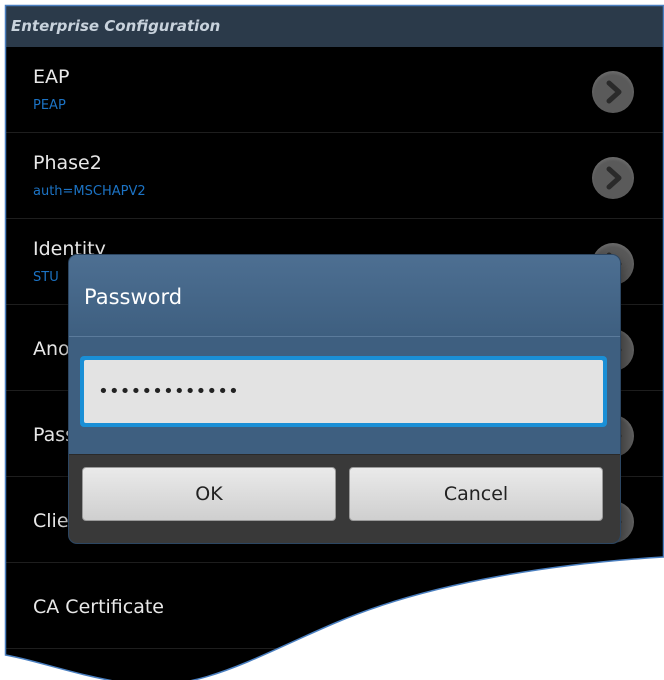  What do you see at coordinates (209, 494) in the screenshot?
I see `ok-button: OK` at bounding box center [209, 494].